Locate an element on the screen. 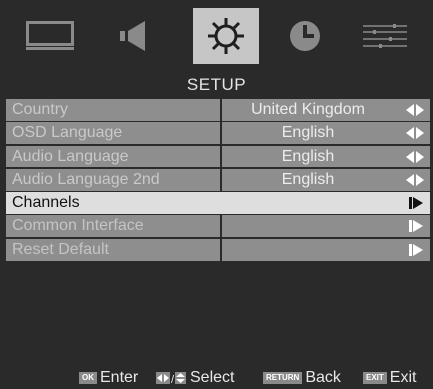  tab-sound is located at coordinates (133, 36).